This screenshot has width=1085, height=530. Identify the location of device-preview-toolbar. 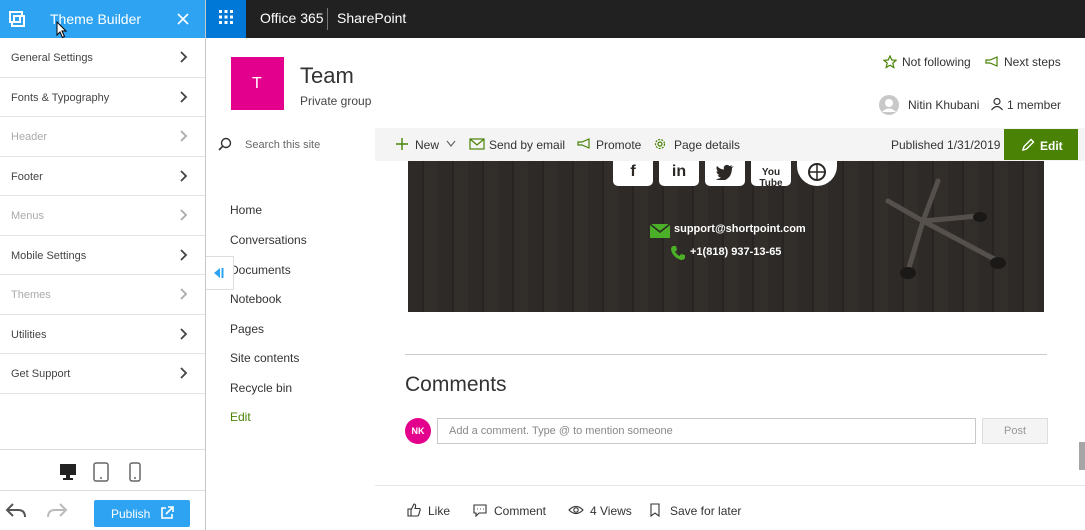
(102, 470).